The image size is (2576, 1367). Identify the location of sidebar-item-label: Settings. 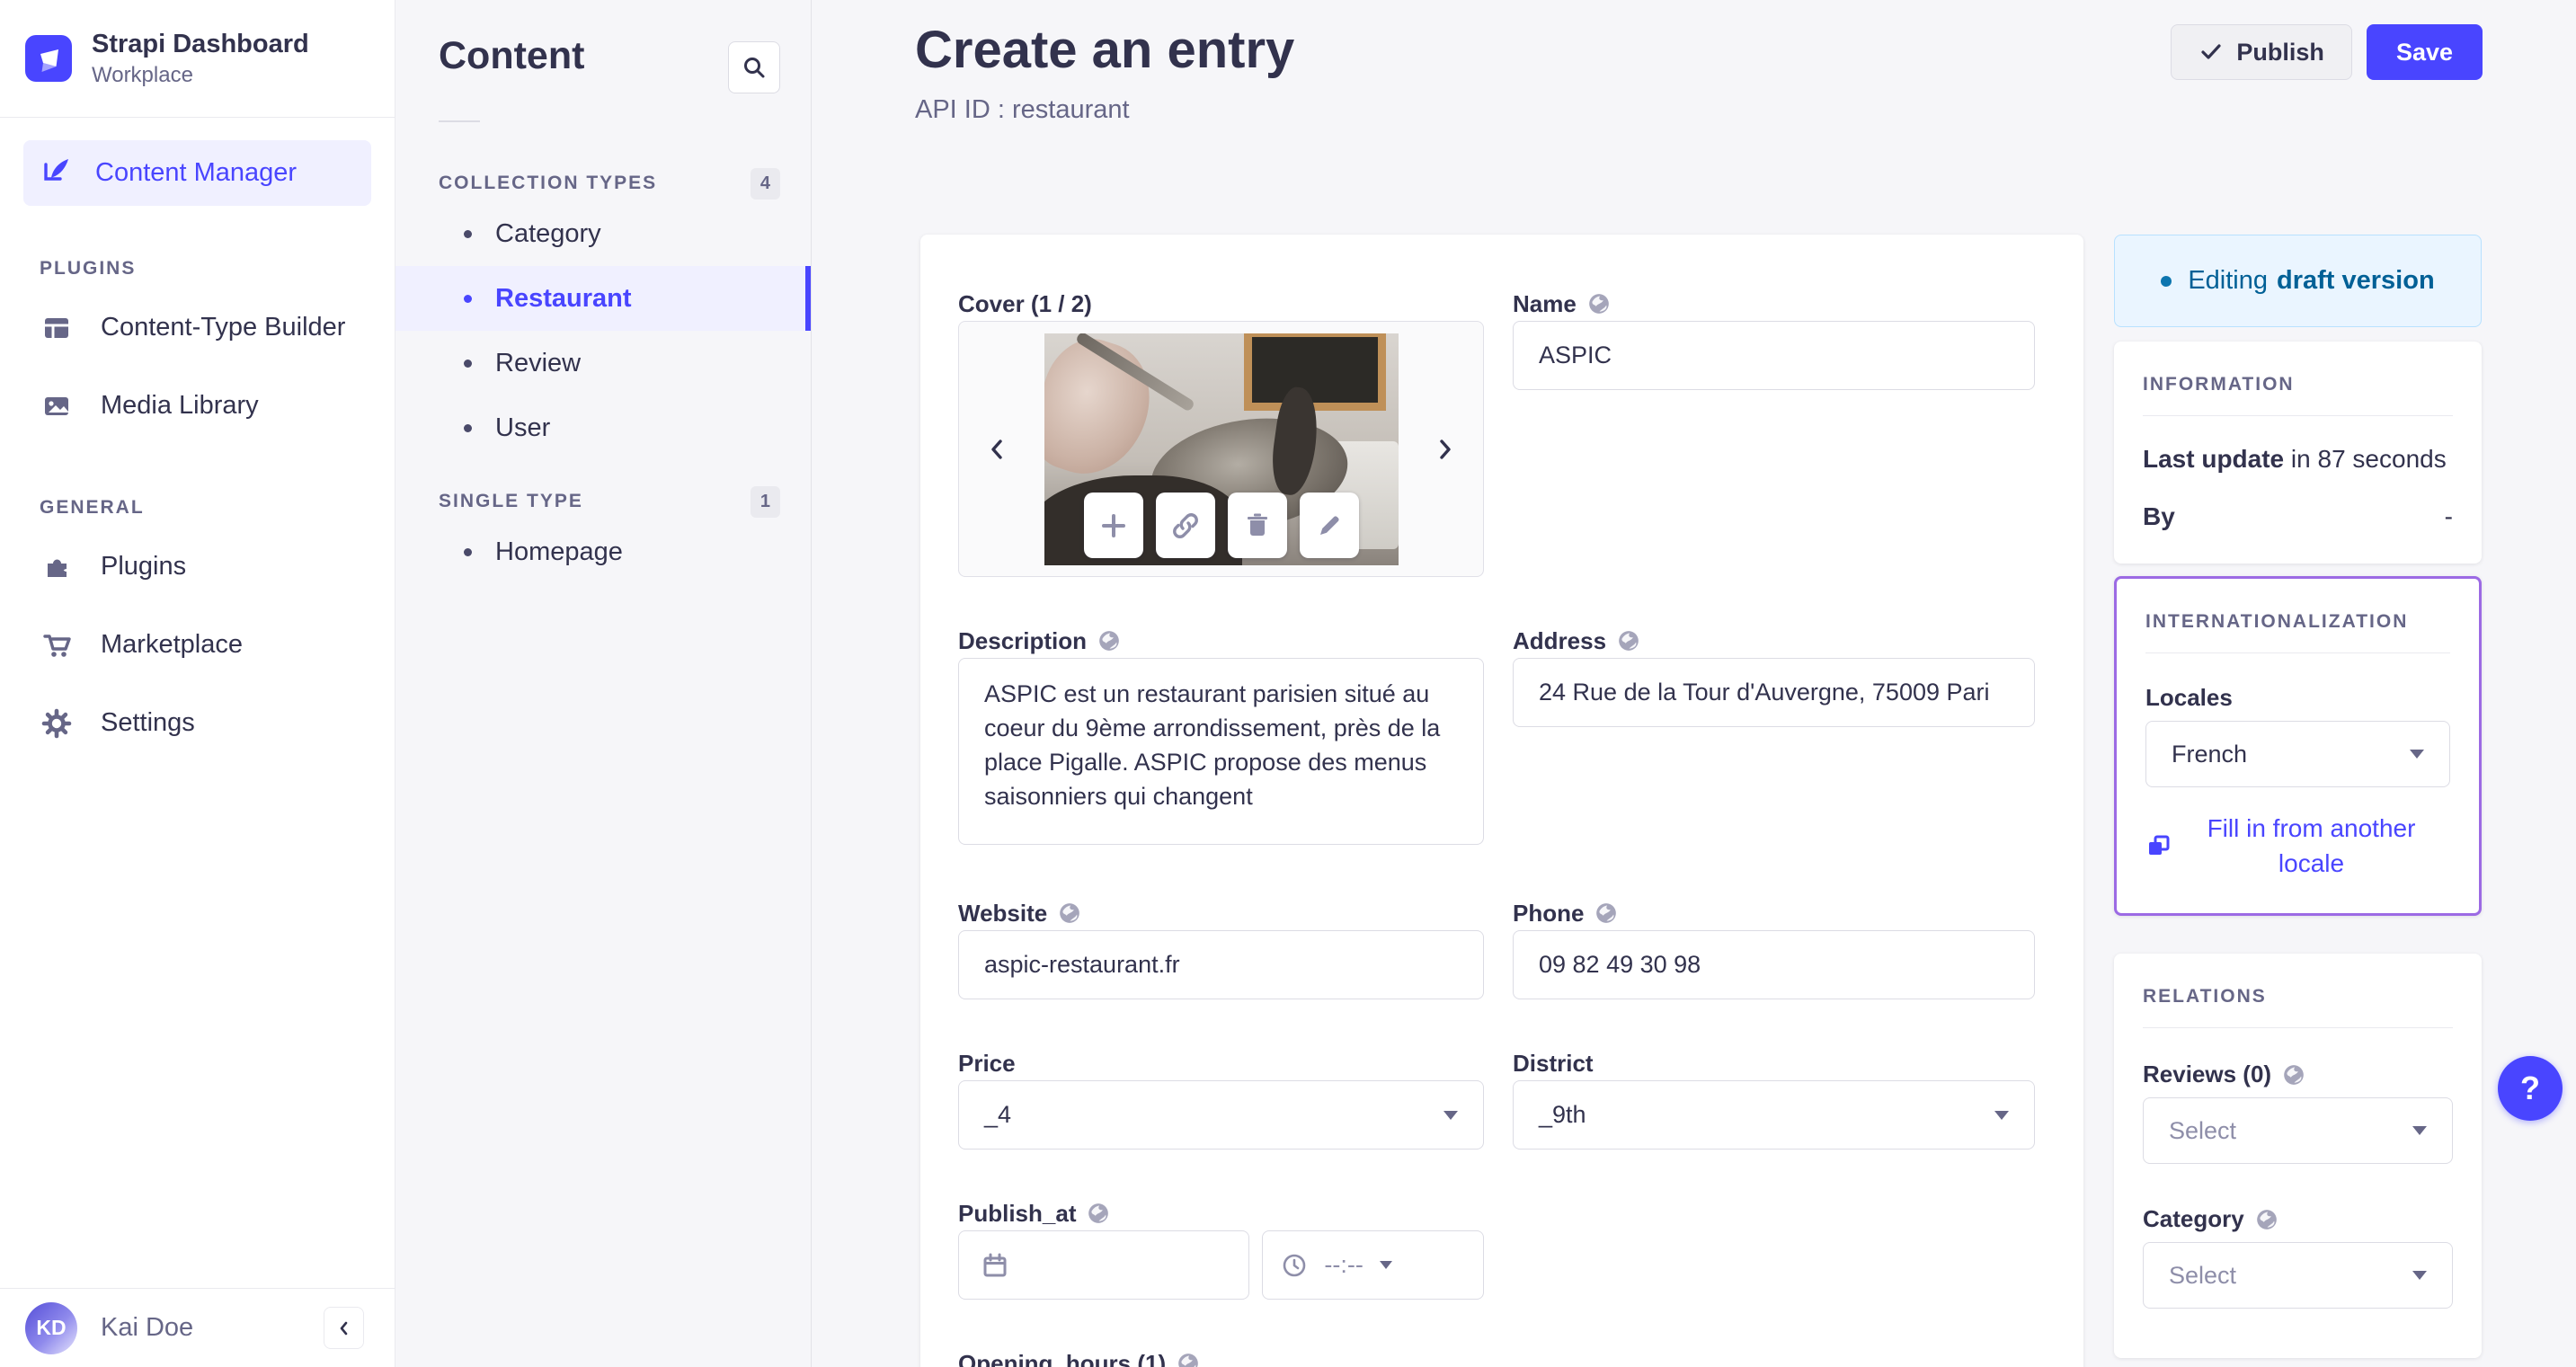
(148, 723).